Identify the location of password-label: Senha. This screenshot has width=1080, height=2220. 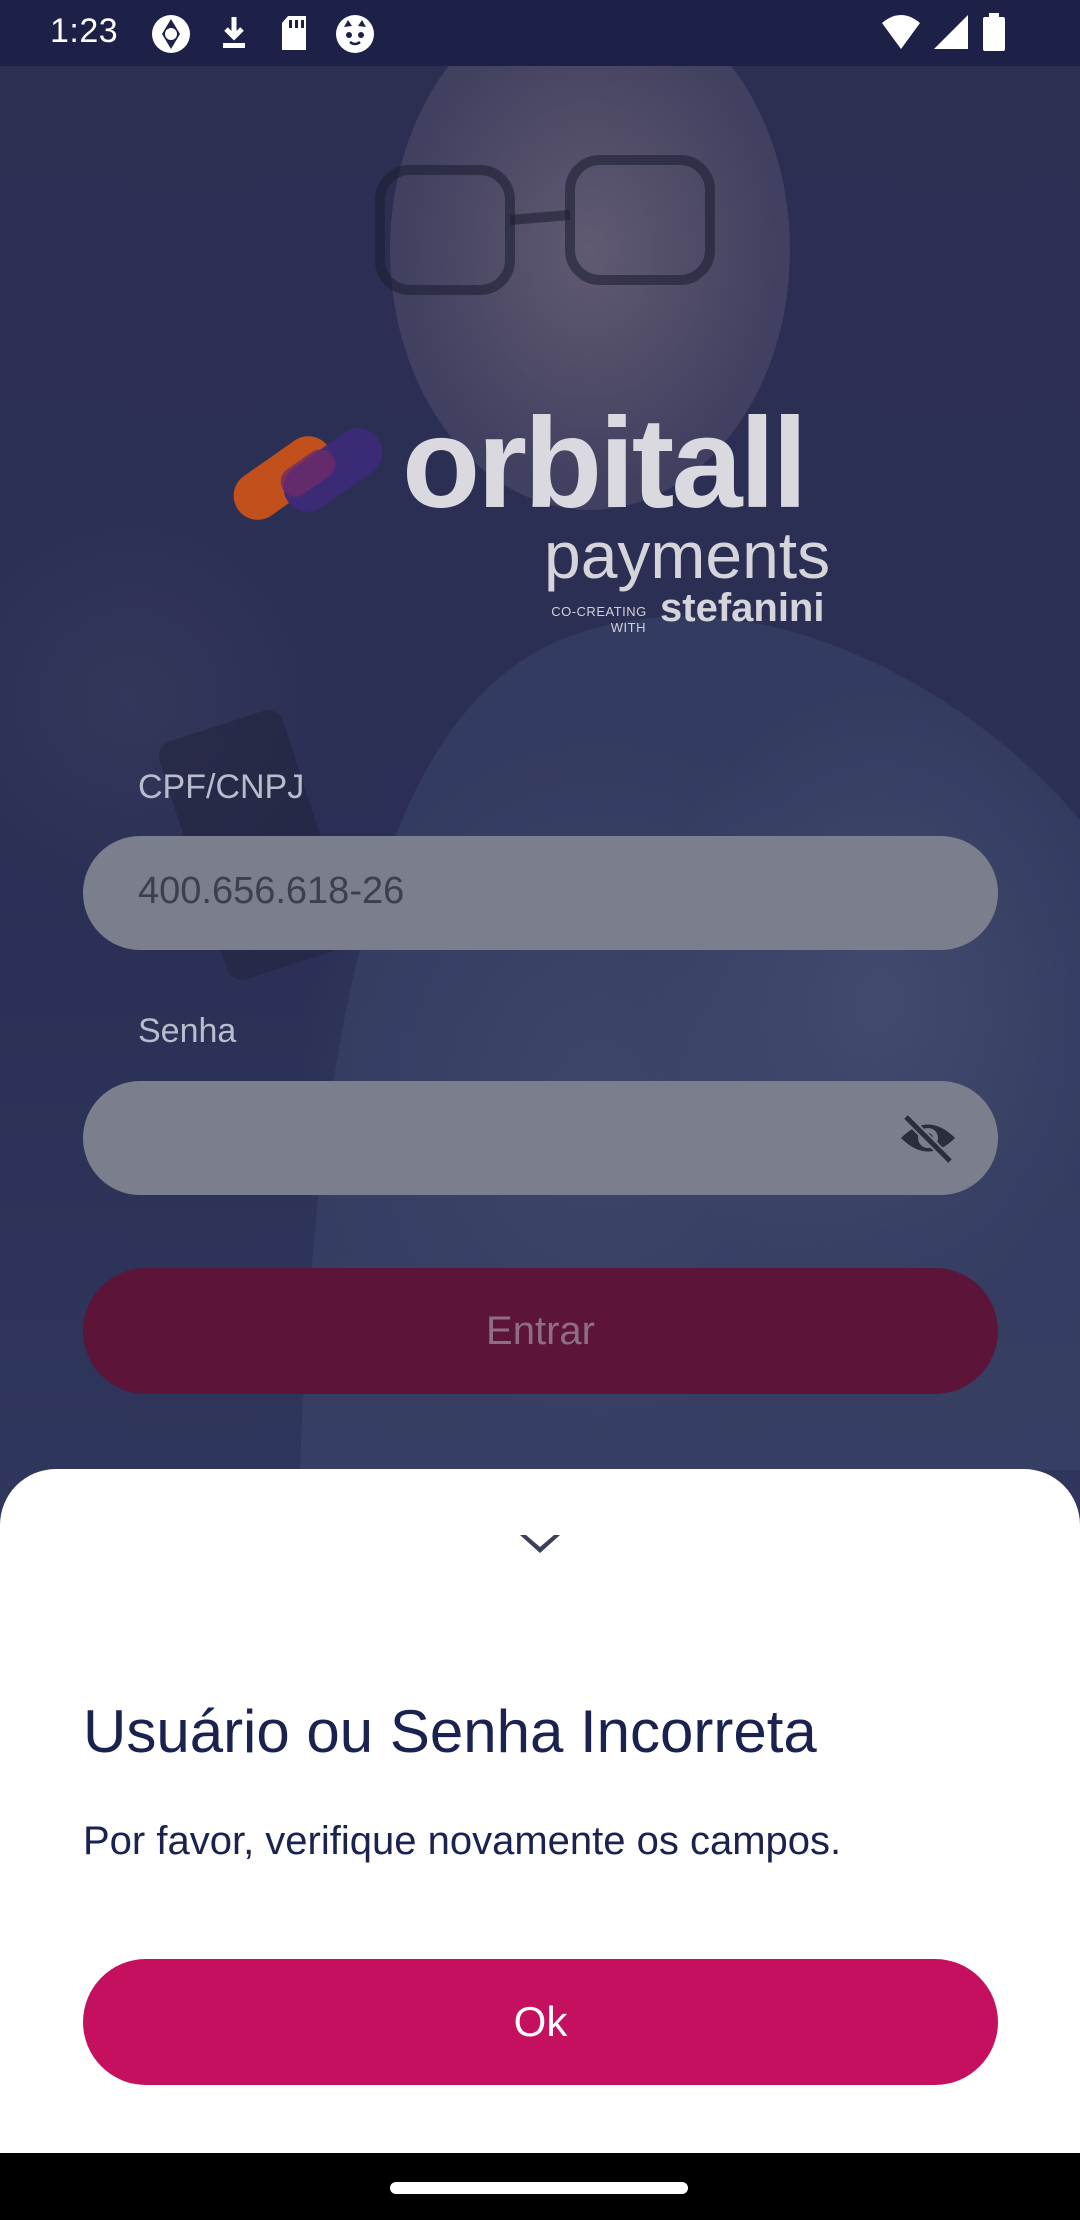
(187, 1031).